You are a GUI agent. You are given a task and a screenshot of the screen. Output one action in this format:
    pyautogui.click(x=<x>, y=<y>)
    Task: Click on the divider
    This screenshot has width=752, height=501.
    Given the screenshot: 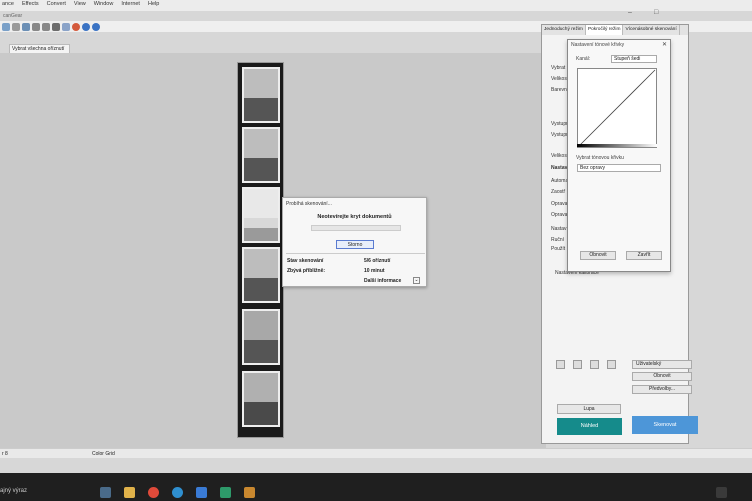 What is the action you would take?
    pyautogui.click(x=355, y=253)
    